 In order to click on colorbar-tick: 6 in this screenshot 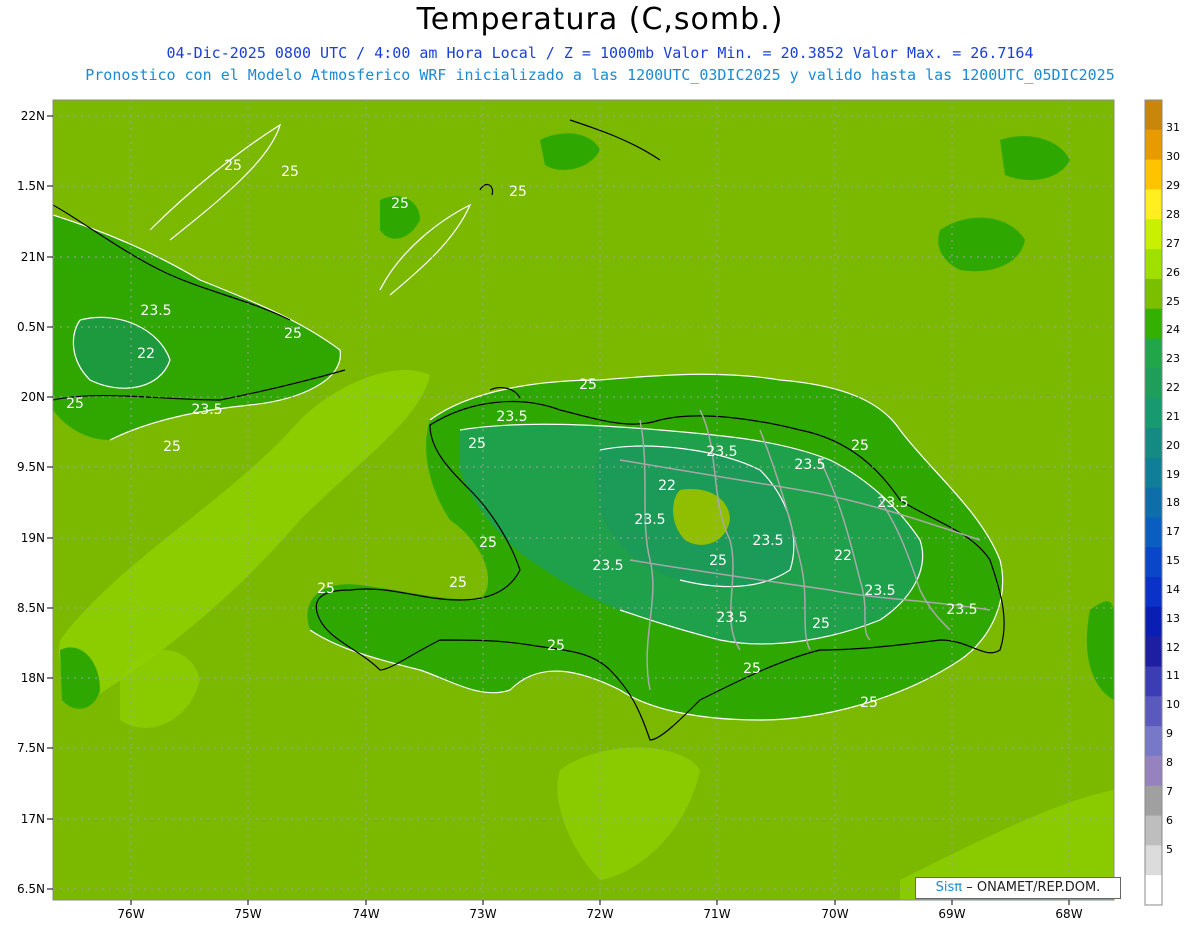, I will do `click(1169, 820)`.